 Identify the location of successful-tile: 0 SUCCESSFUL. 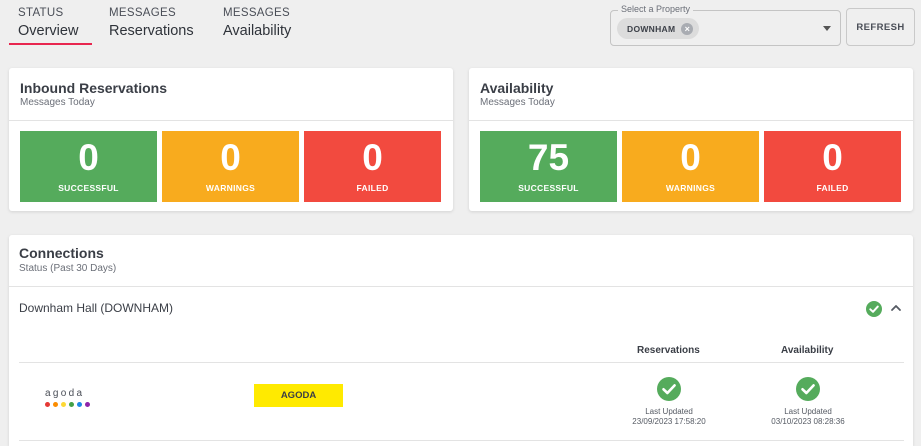
(88, 166).